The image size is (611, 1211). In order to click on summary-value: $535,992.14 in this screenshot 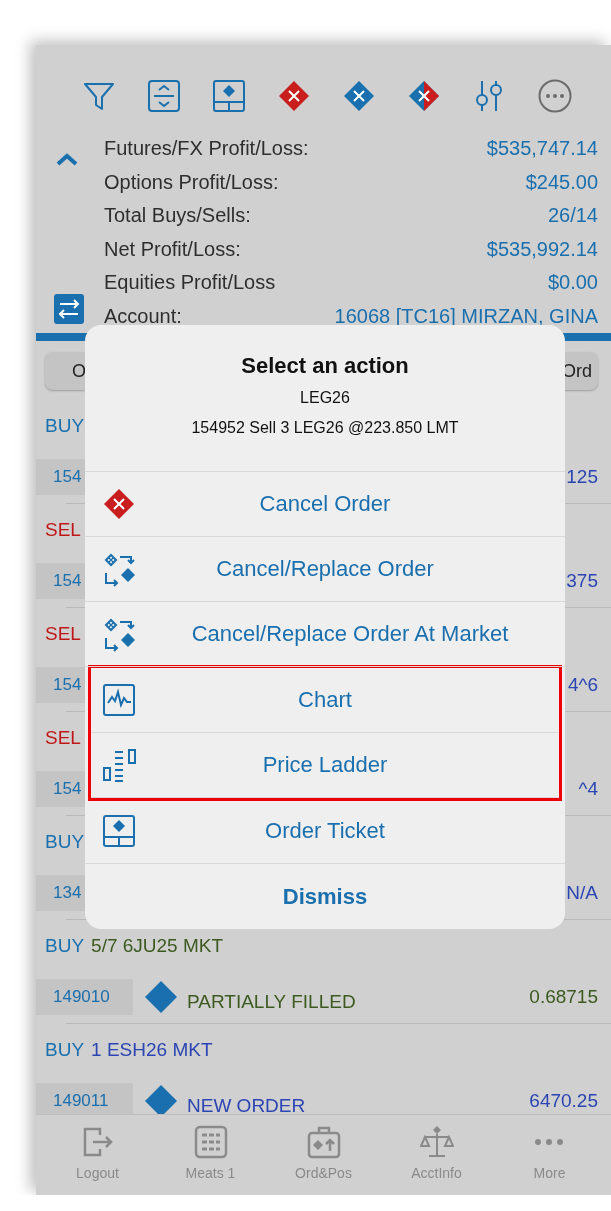, I will do `click(542, 249)`.